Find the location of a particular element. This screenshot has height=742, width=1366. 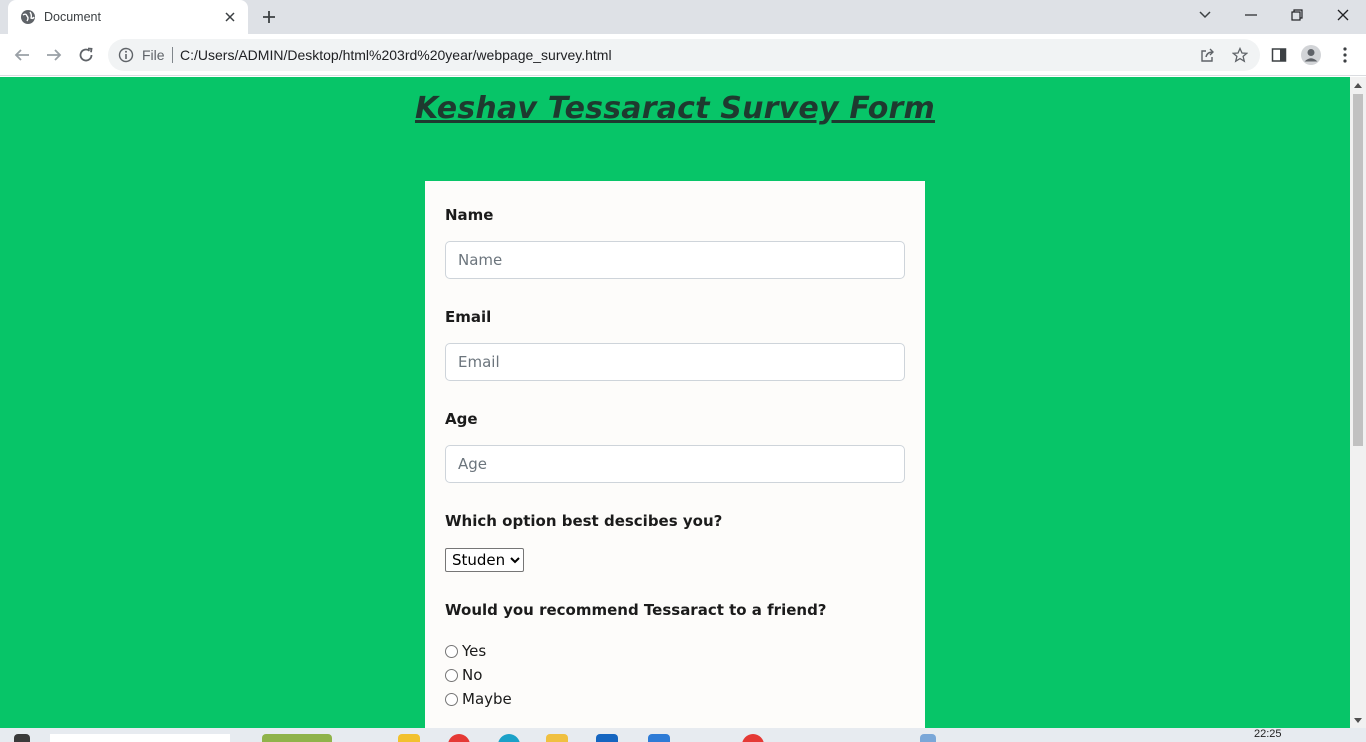

minimize-icon is located at coordinates (1251, 15).